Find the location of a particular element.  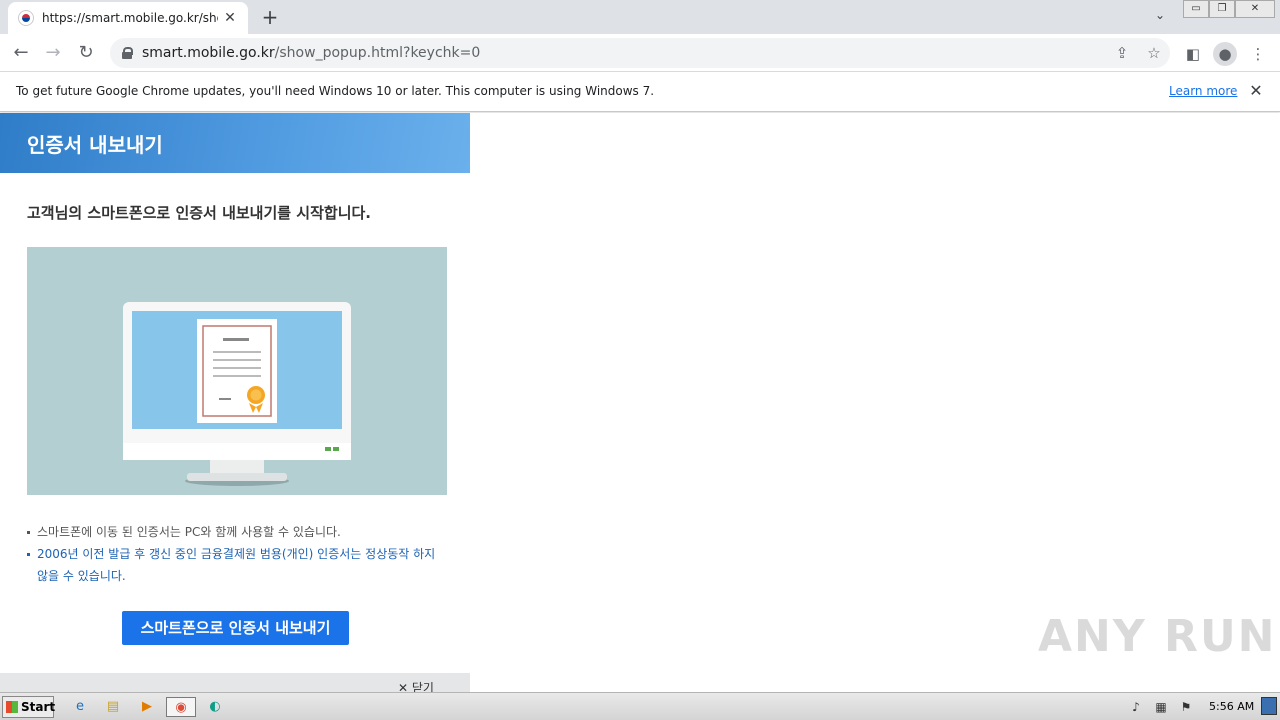

url-path: /show_popup.html?keychk=0 is located at coordinates (377, 53).